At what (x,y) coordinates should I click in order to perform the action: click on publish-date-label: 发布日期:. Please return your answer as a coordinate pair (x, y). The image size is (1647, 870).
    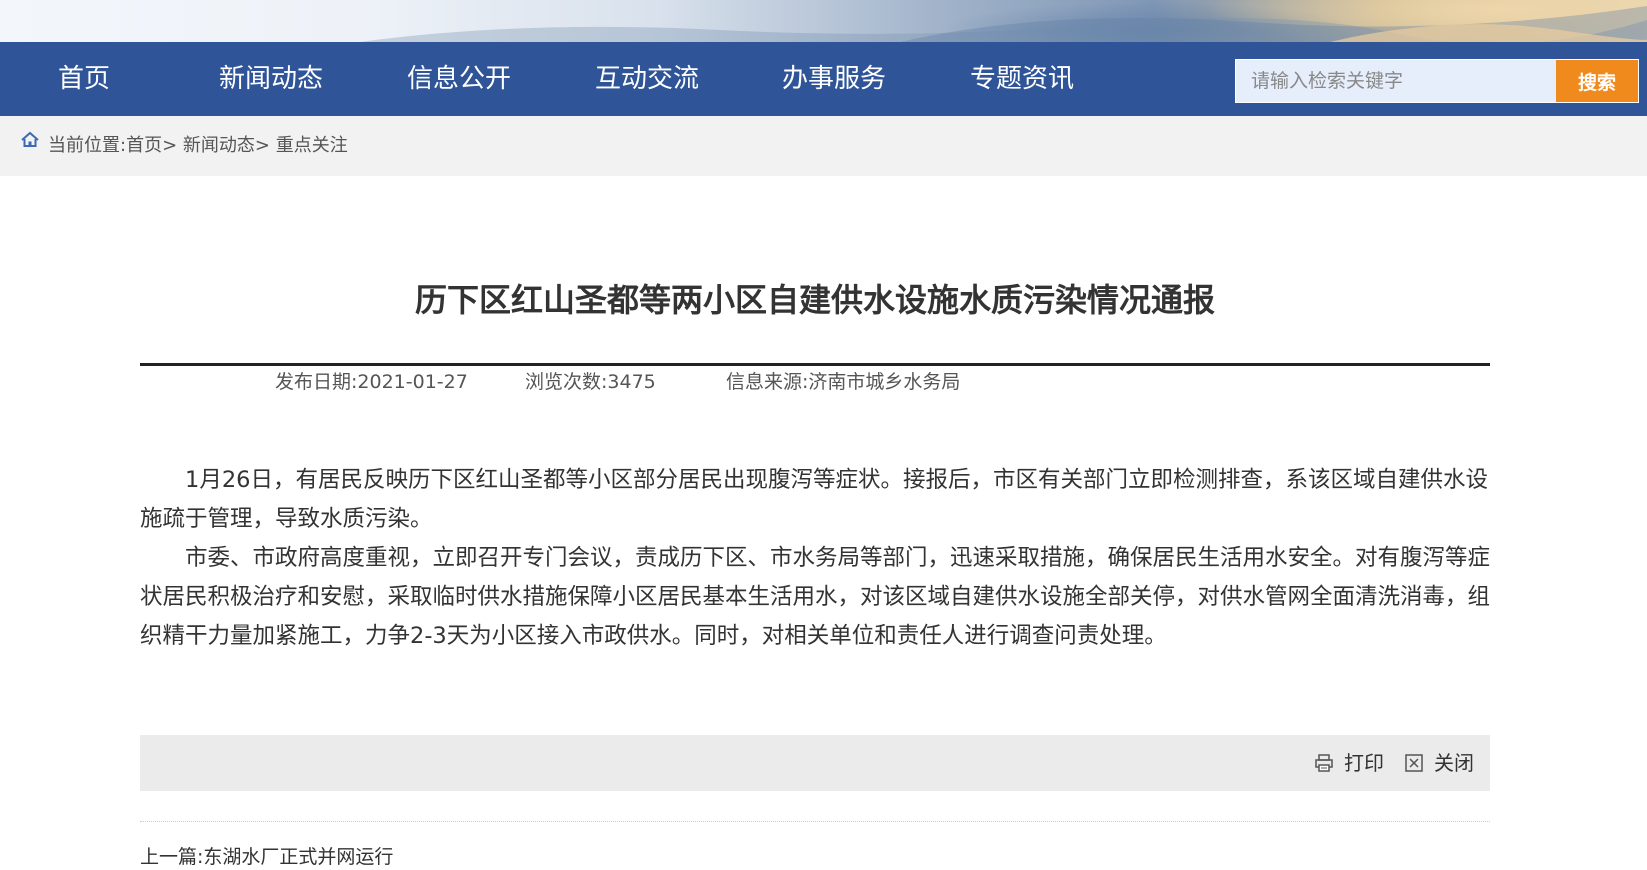
    Looking at the image, I should click on (316, 382).